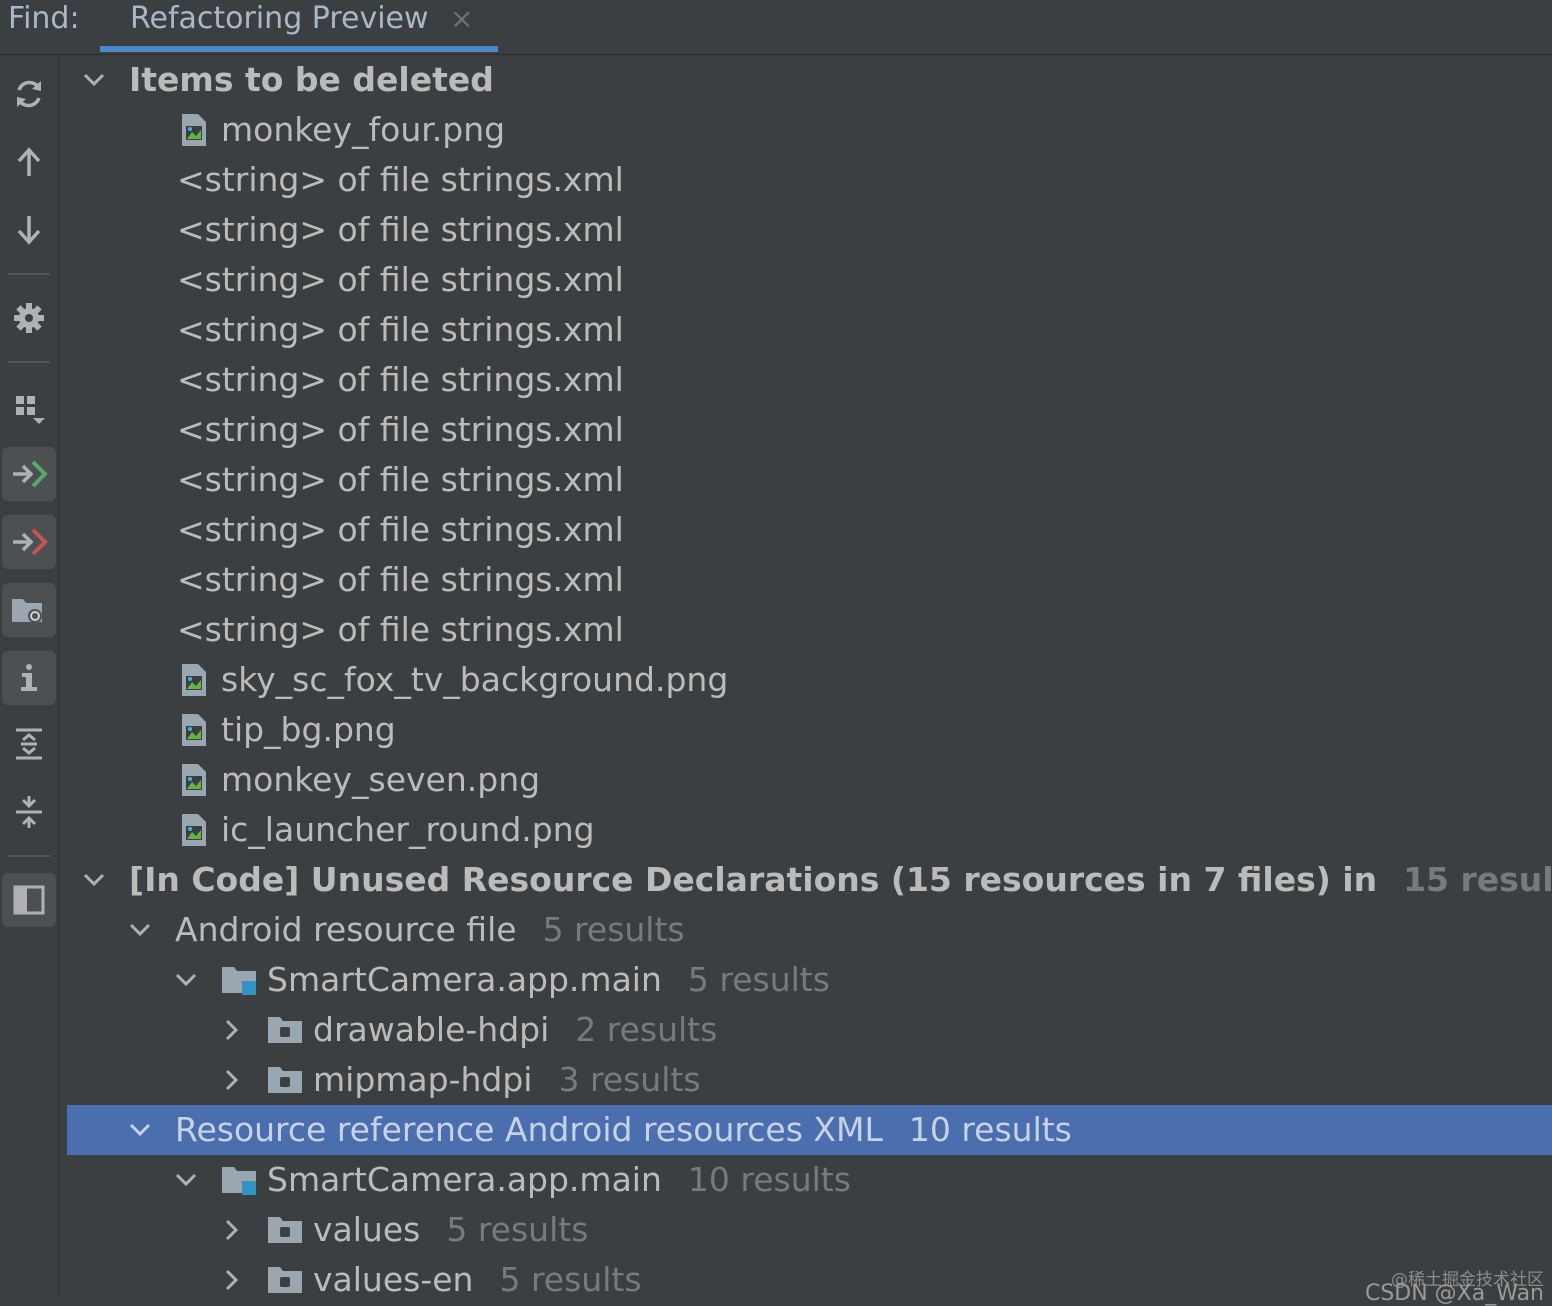 Image resolution: width=1552 pixels, height=1306 pixels. Describe the element at coordinates (809, 930) in the screenshot. I see `tree-node-android-resource-file: Android resource file5 results` at that location.